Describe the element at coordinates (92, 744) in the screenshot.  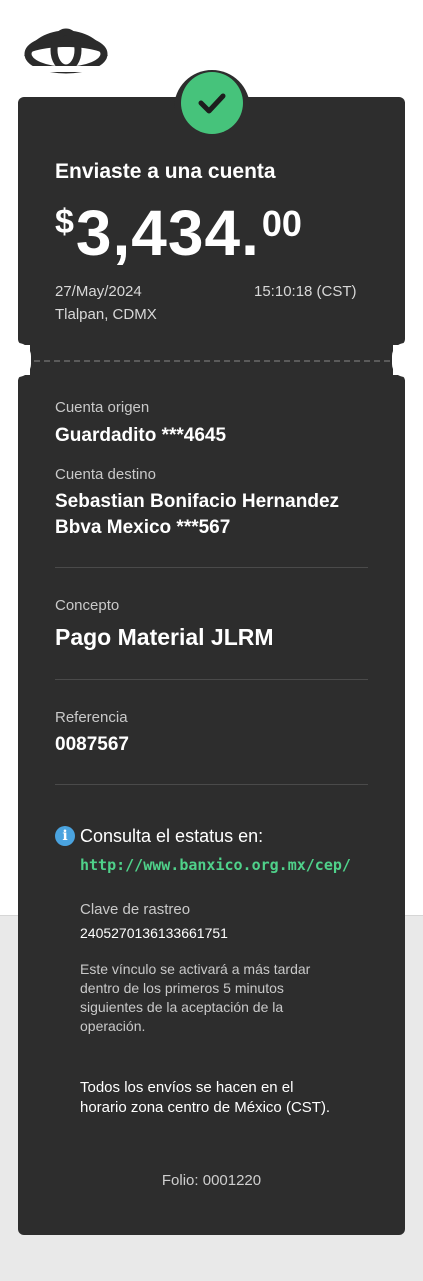
I see `reference-value: 0087567` at that location.